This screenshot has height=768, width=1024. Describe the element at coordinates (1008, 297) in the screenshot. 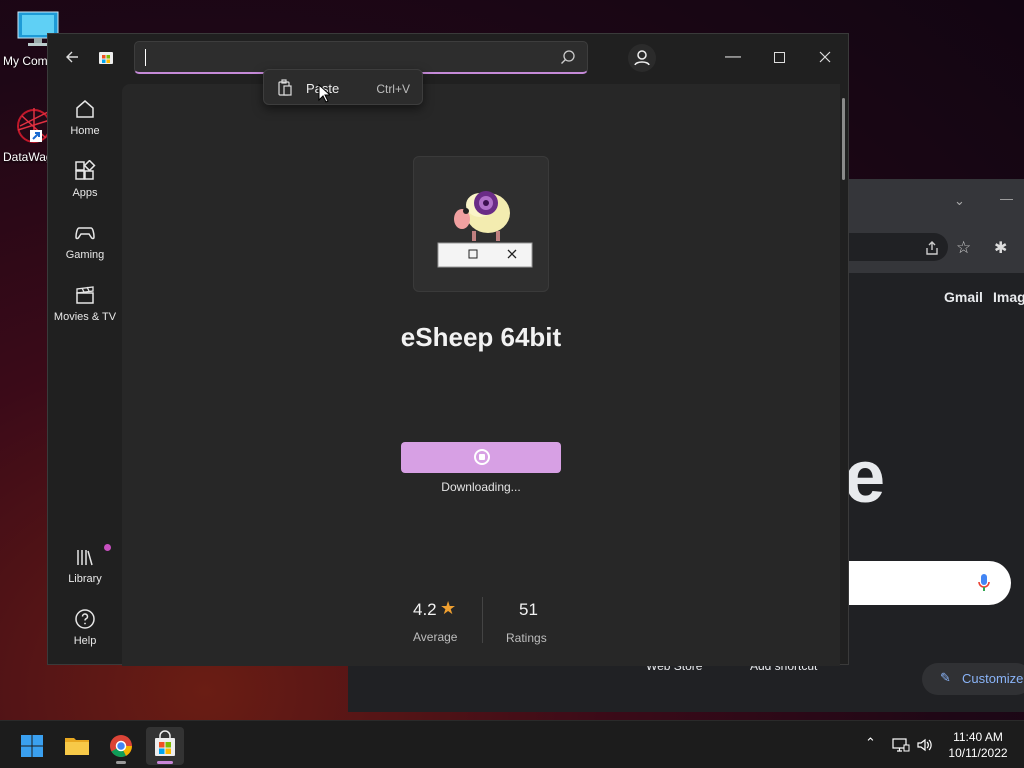

I see `images-link: Image` at that location.